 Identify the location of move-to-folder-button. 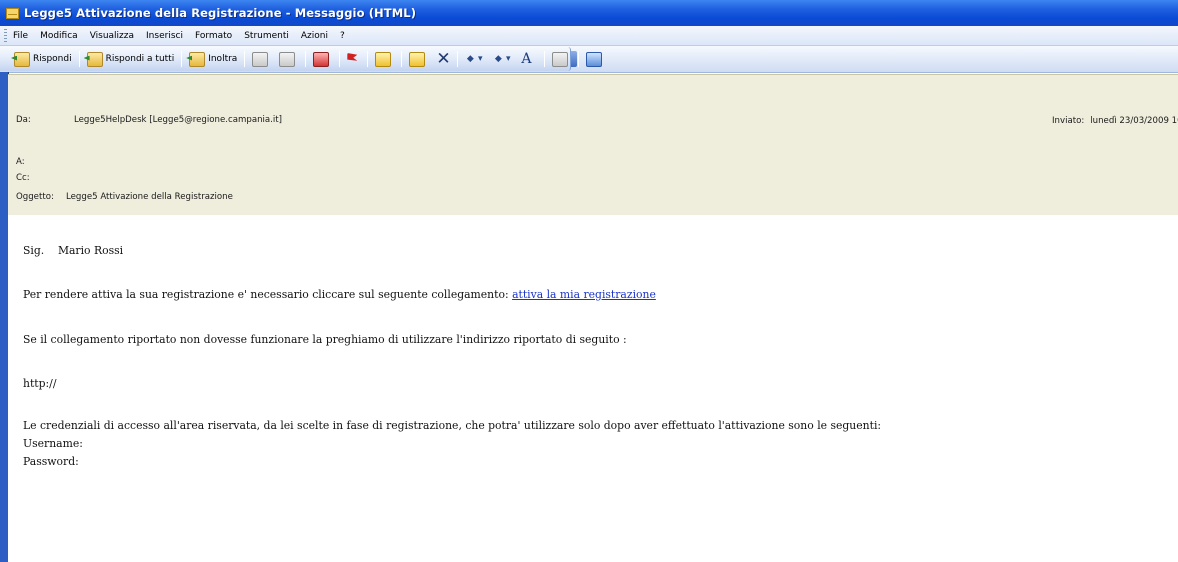
(322, 59).